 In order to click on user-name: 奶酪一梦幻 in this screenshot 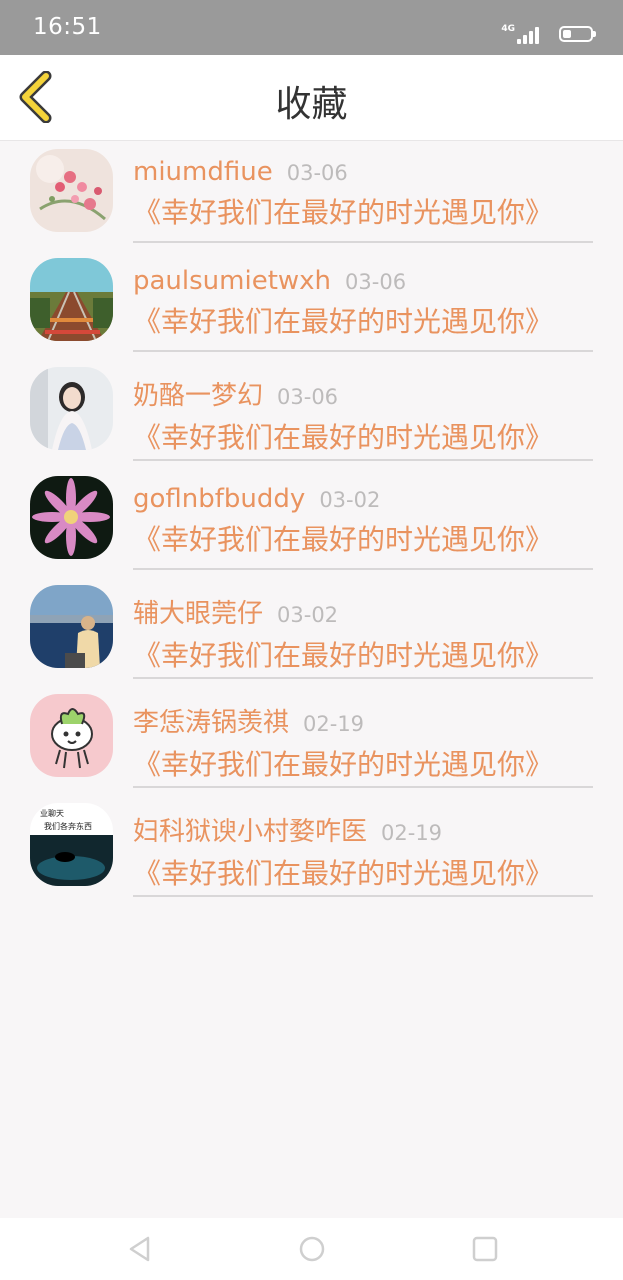, I will do `click(198, 396)`.